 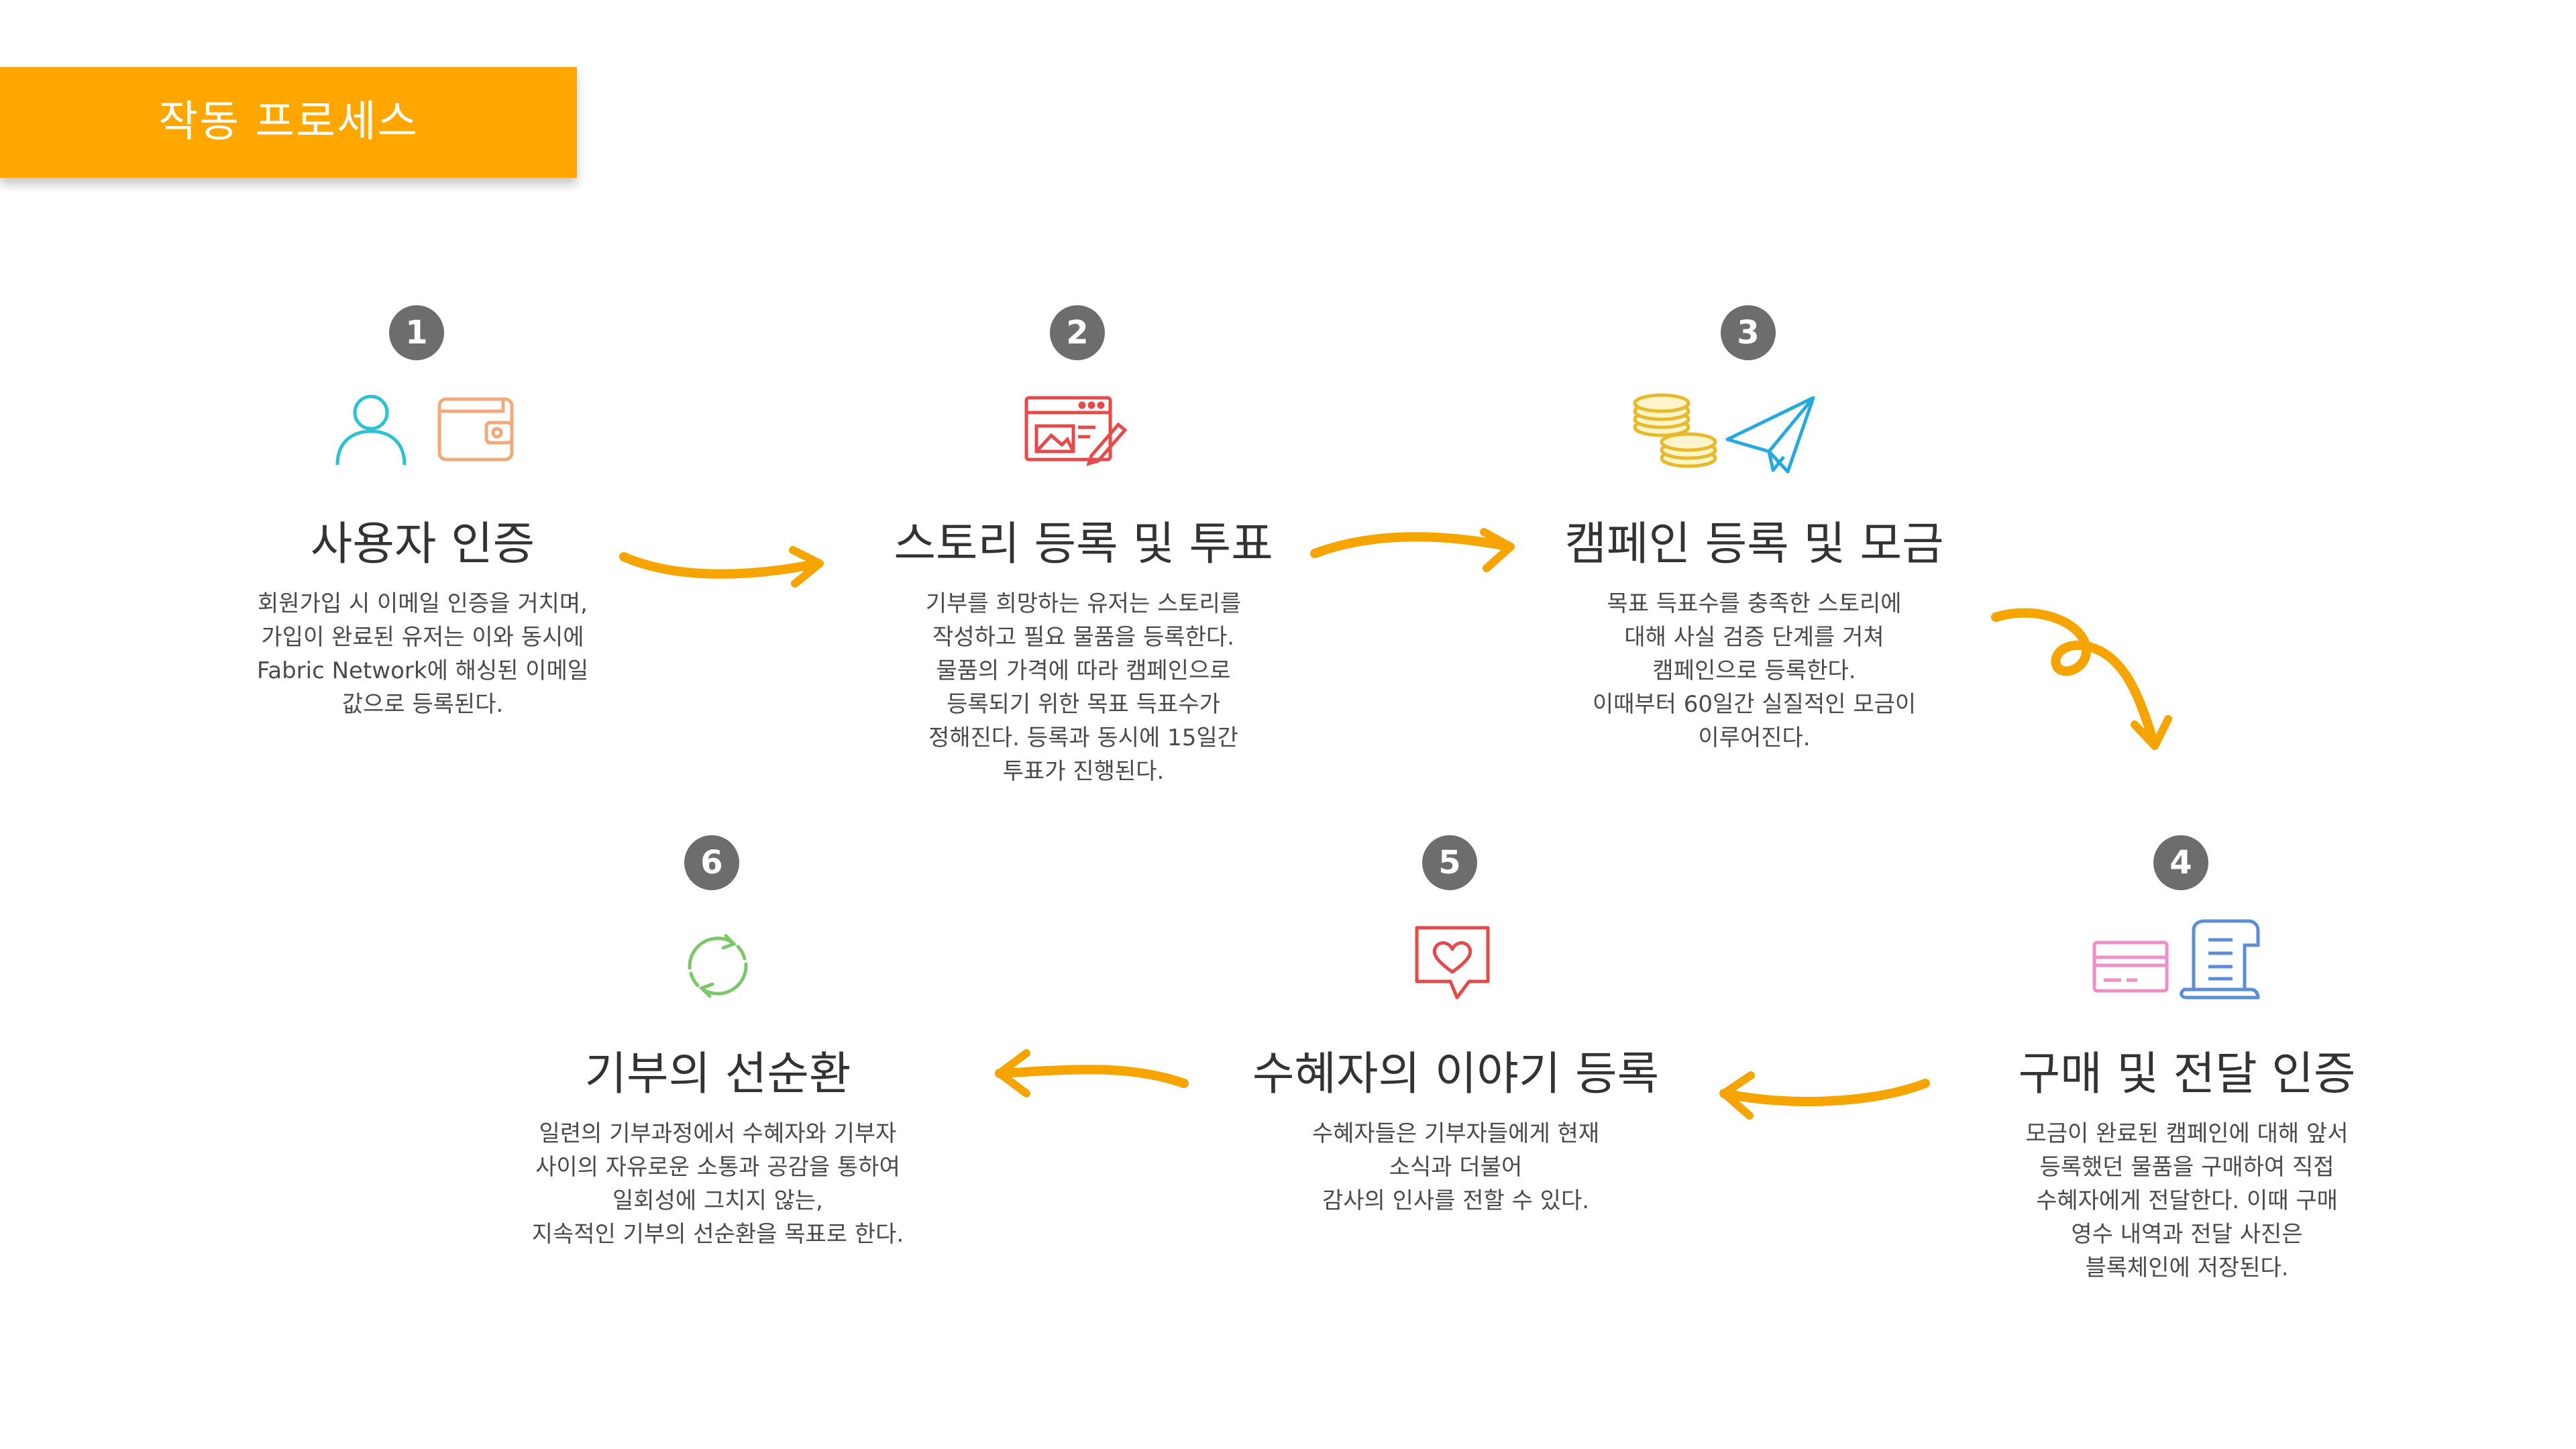 I want to click on step-6-icons, so click(x=718, y=966).